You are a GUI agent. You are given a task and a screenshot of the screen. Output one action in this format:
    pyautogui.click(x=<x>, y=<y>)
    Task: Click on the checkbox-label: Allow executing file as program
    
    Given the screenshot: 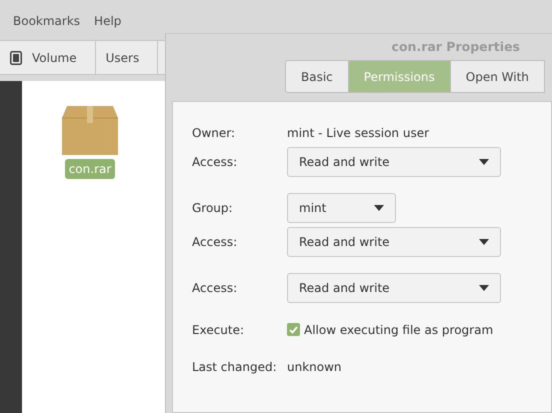 What is the action you would take?
    pyautogui.click(x=399, y=329)
    